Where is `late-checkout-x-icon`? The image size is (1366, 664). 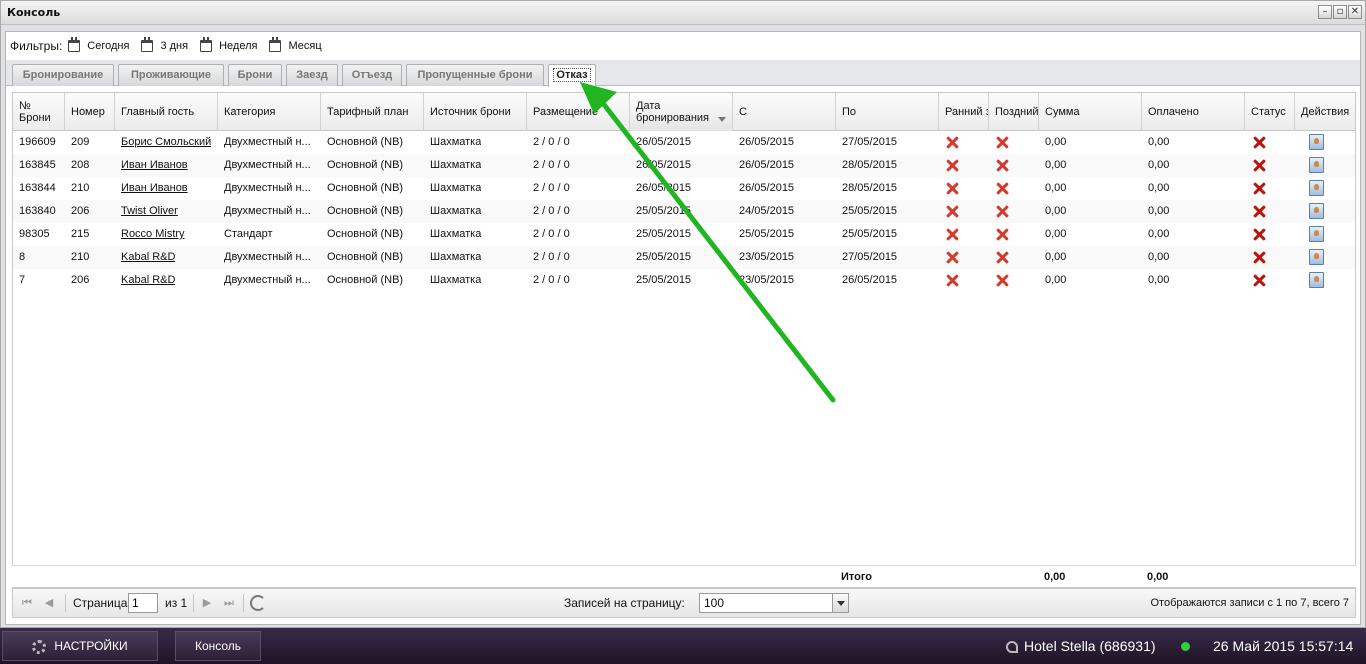
late-checkout-x-icon is located at coordinates (1002, 188).